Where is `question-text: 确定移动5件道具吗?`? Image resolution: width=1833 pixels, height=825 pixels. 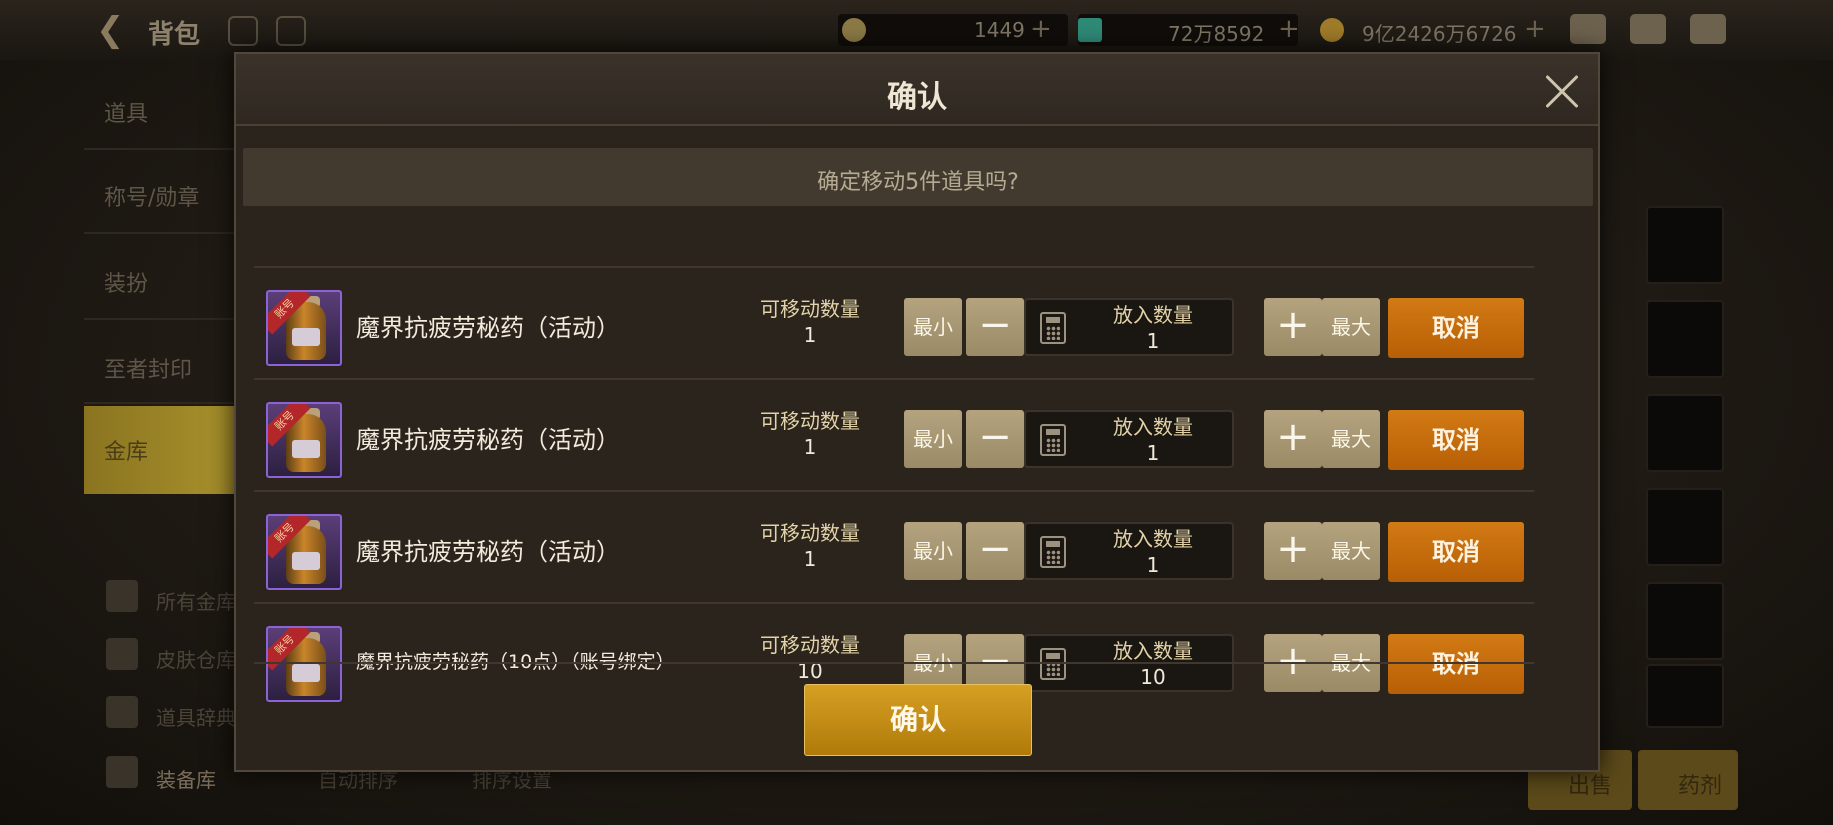
question-text: 确定移动5件道具吗? is located at coordinates (918, 182).